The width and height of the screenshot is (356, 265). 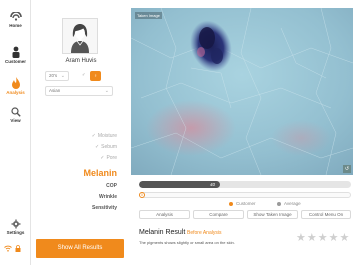 I want to click on analysis-icon, so click(x=15, y=83).